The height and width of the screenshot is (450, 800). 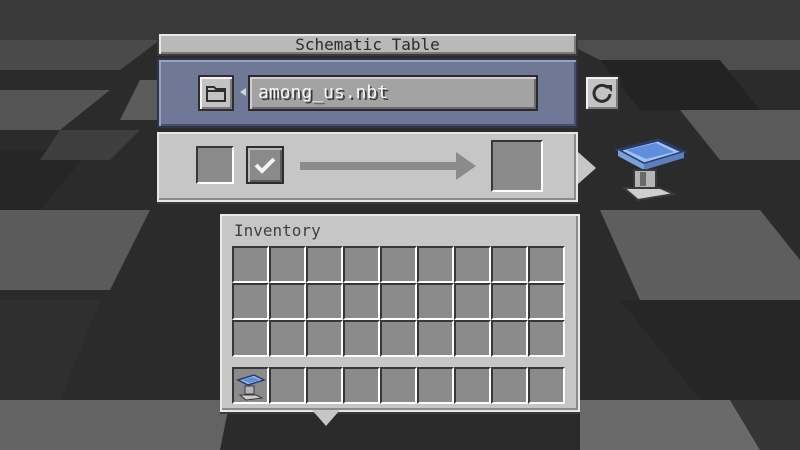 What do you see at coordinates (277, 230) in the screenshot?
I see `inventory-label: Inventory` at bounding box center [277, 230].